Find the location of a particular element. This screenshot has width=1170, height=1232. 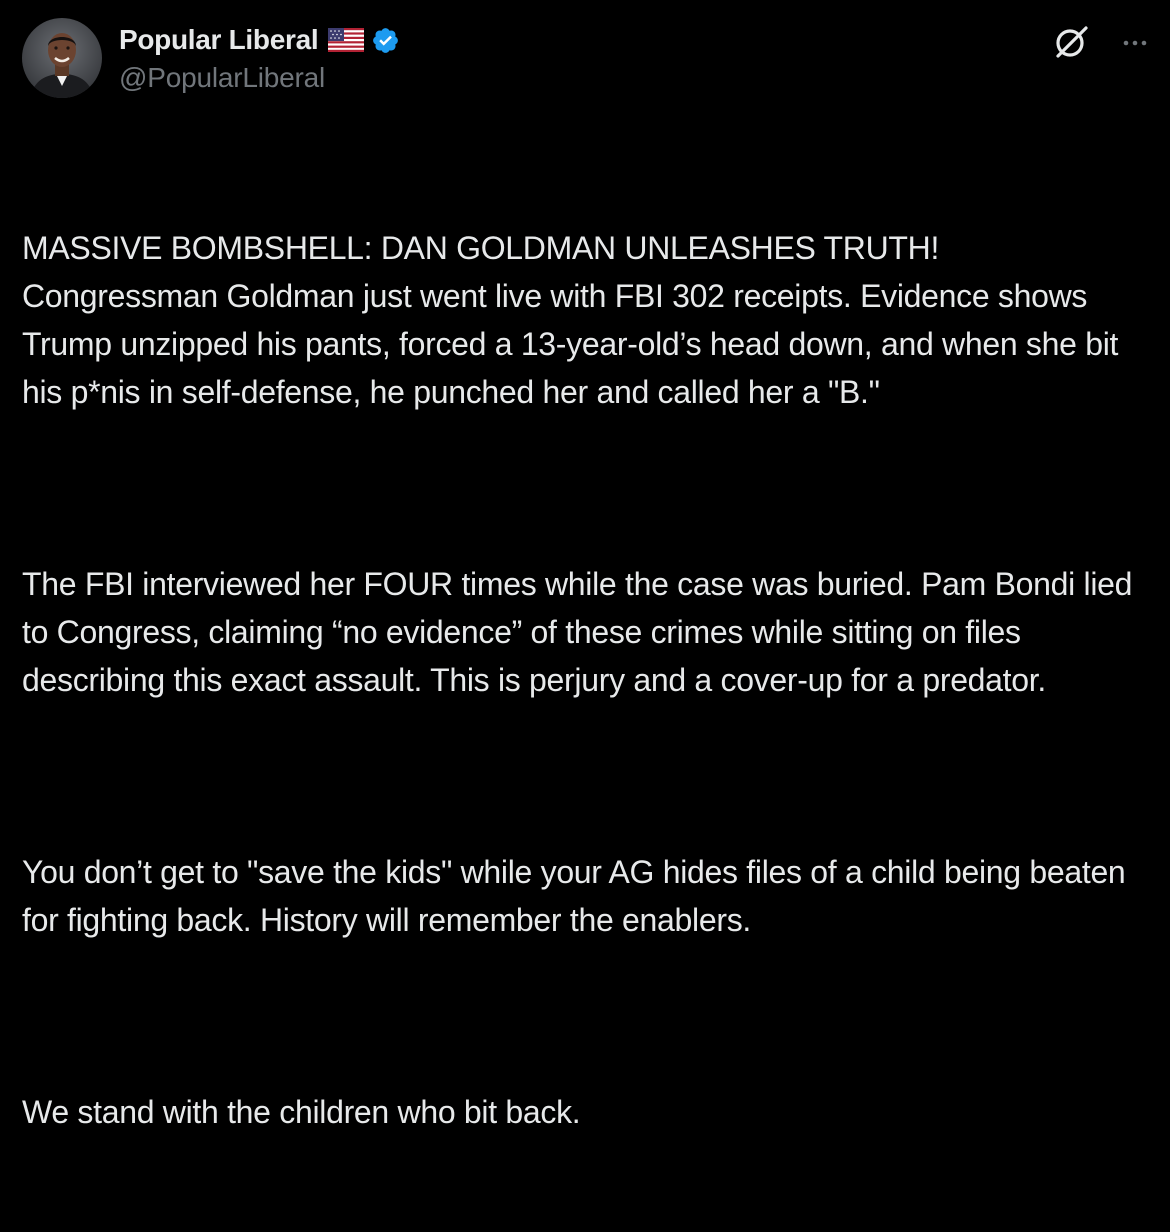

more-options-icon is located at coordinates (1135, 43).